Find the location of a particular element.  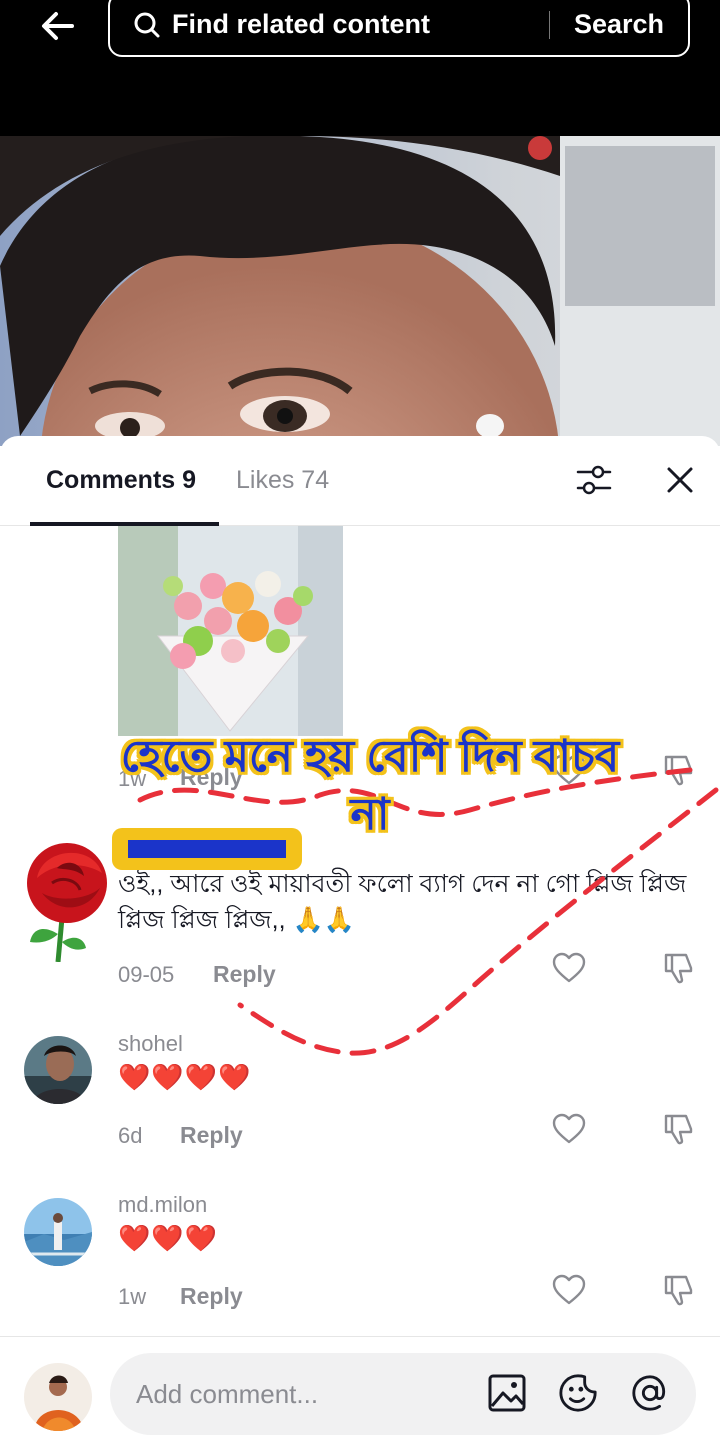

image-icon is located at coordinates (507, 1393).